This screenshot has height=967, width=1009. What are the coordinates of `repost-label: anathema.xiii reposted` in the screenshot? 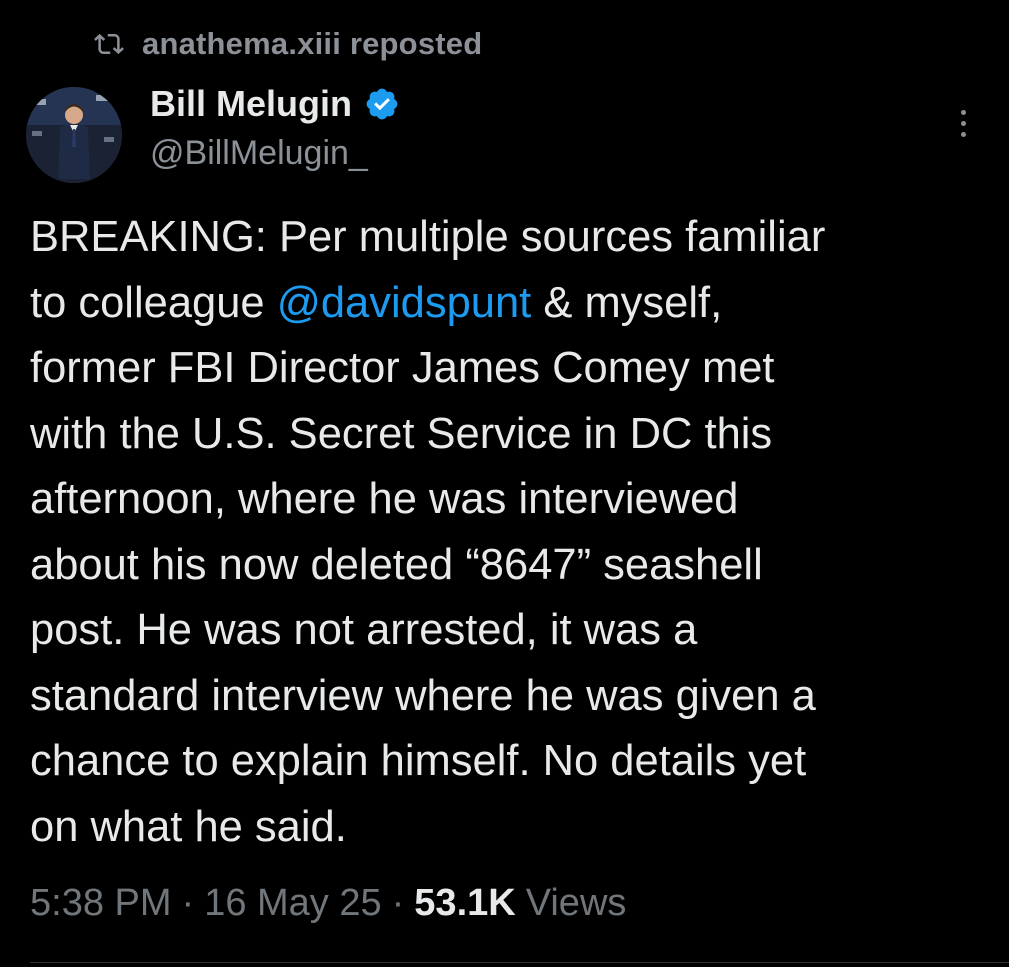 It's located at (312, 44).